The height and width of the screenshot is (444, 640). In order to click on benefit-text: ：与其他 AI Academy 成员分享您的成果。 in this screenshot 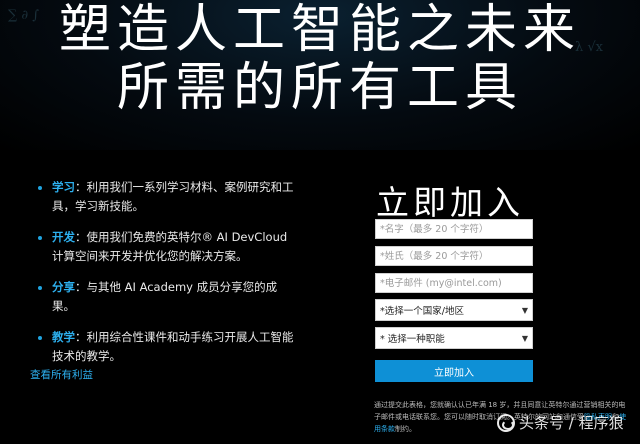, I will do `click(165, 296)`.